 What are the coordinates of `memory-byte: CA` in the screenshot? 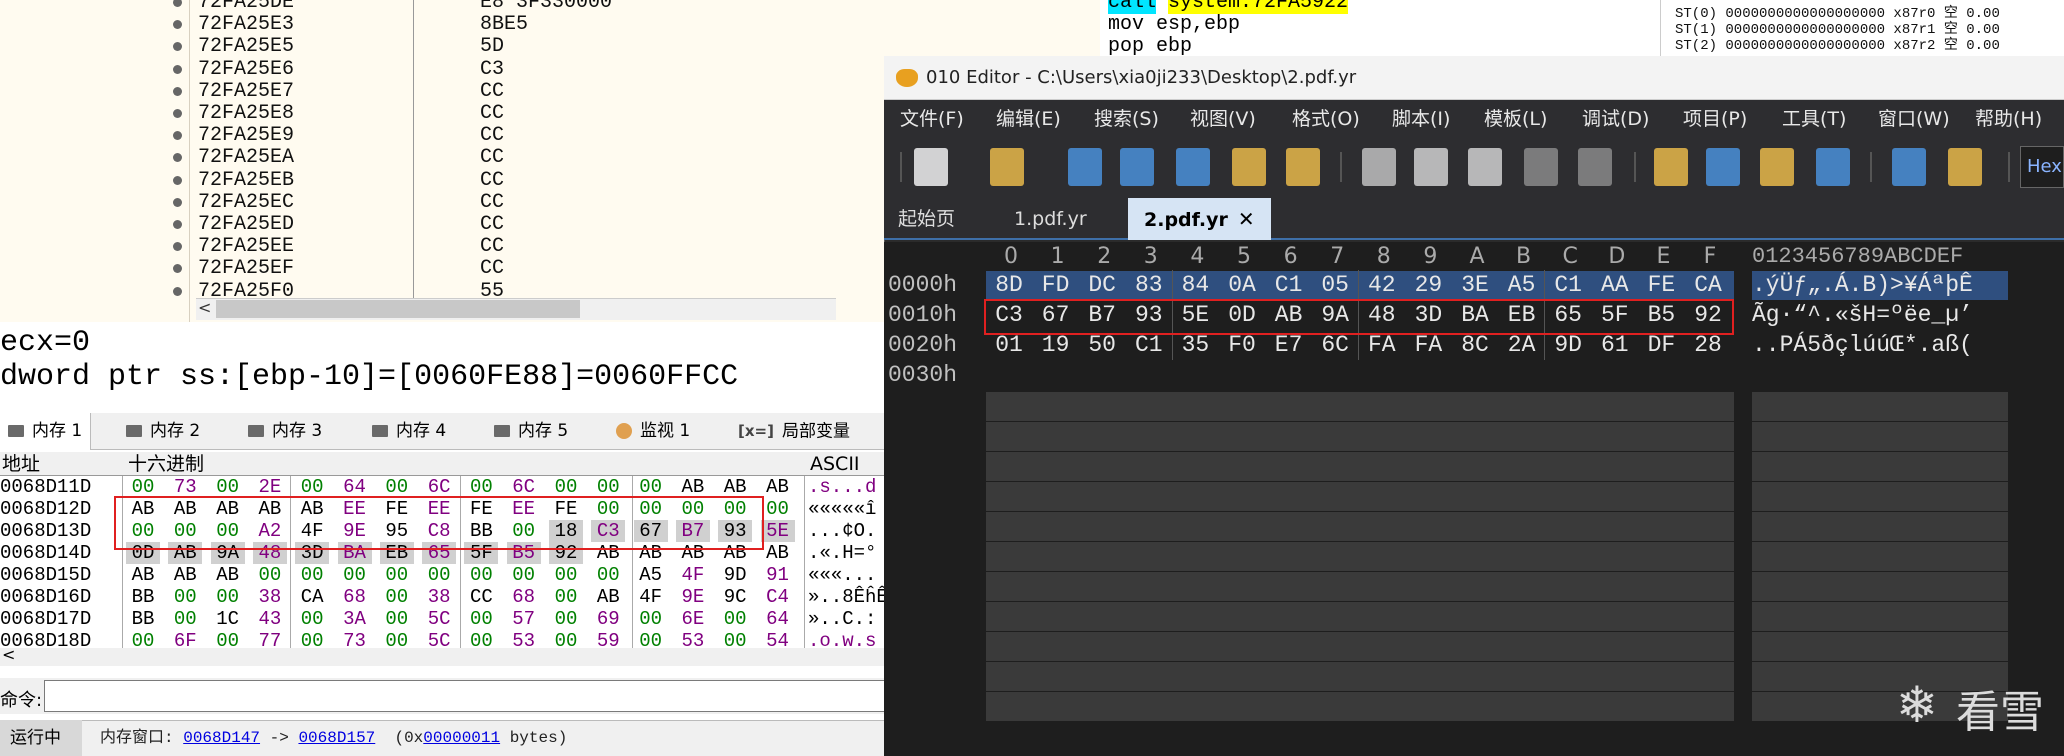 It's located at (312, 597).